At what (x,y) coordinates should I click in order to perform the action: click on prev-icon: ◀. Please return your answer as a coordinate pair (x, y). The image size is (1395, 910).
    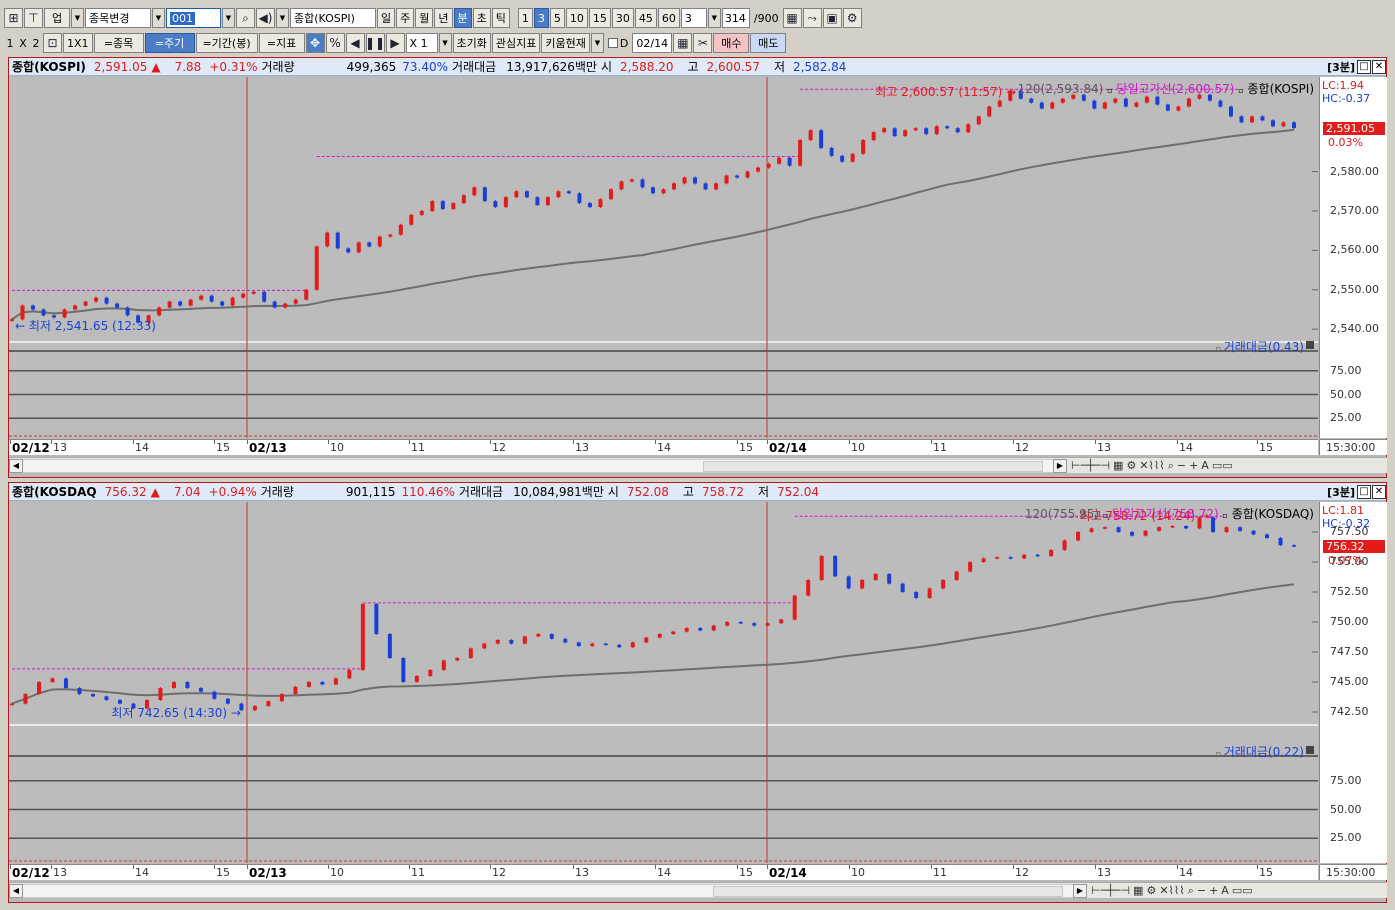
    Looking at the image, I should click on (355, 43).